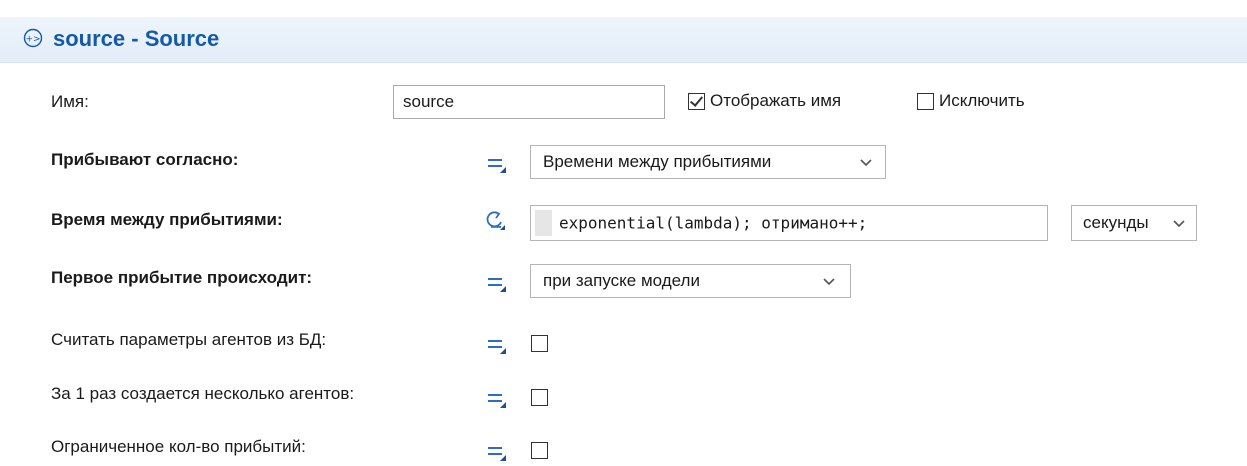 This screenshot has width=1247, height=466. I want to click on time-unit-dropdown: секунды, so click(1134, 223).